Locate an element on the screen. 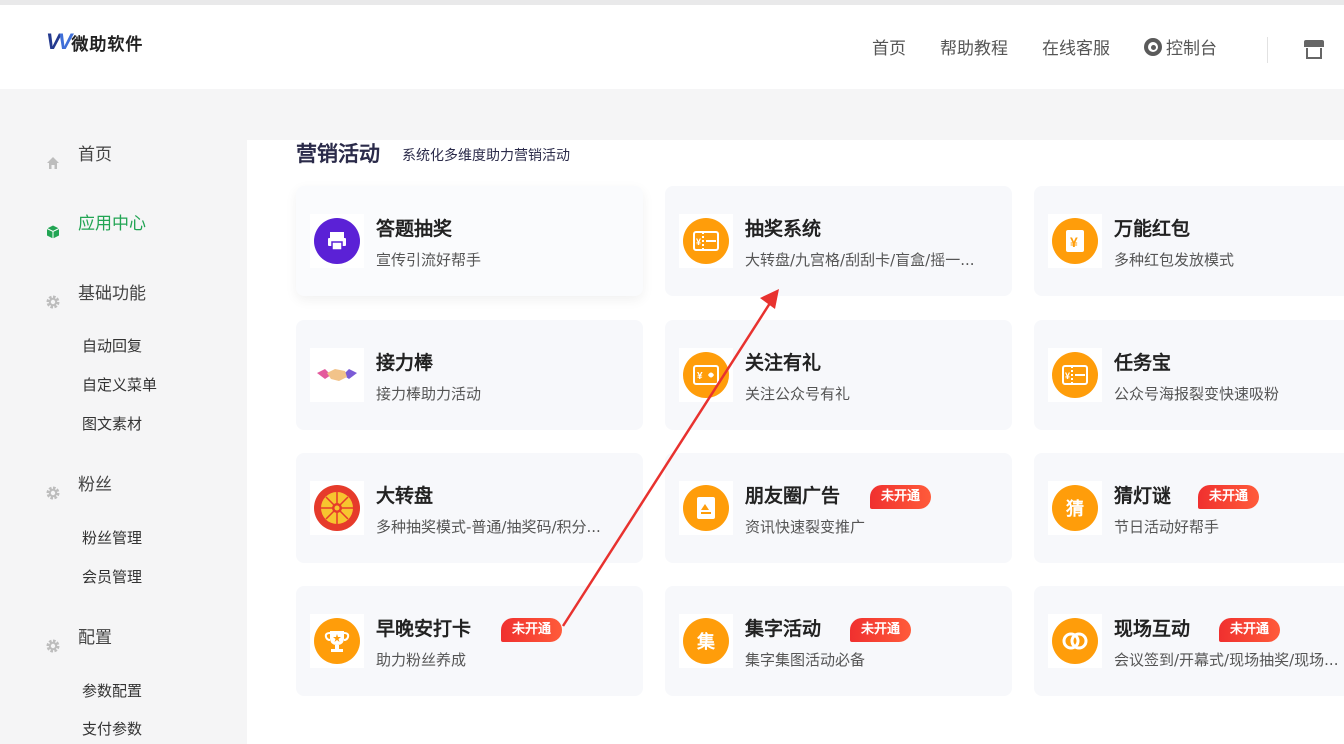 The image size is (1344, 744). nav-help: 帮助教程 is located at coordinates (974, 46).